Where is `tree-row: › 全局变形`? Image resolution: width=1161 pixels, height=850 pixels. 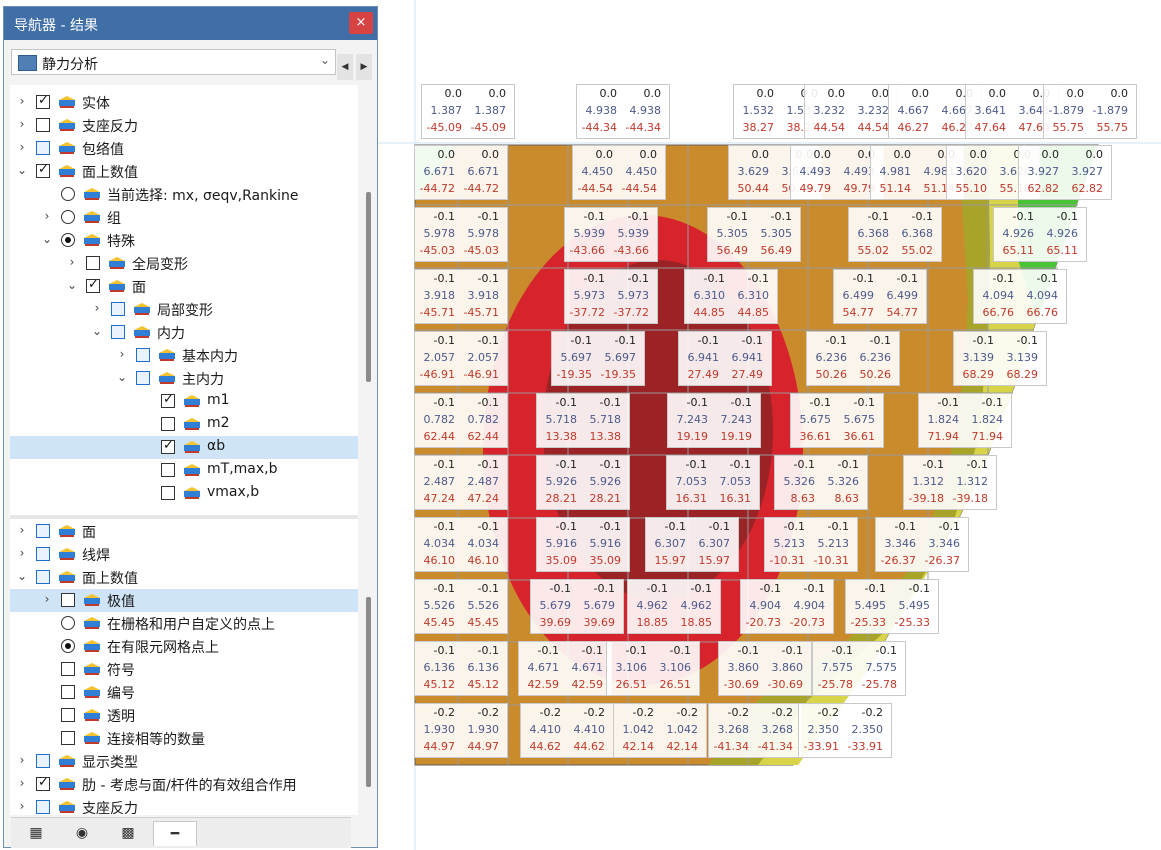 tree-row: › 全局变形 is located at coordinates (184, 263).